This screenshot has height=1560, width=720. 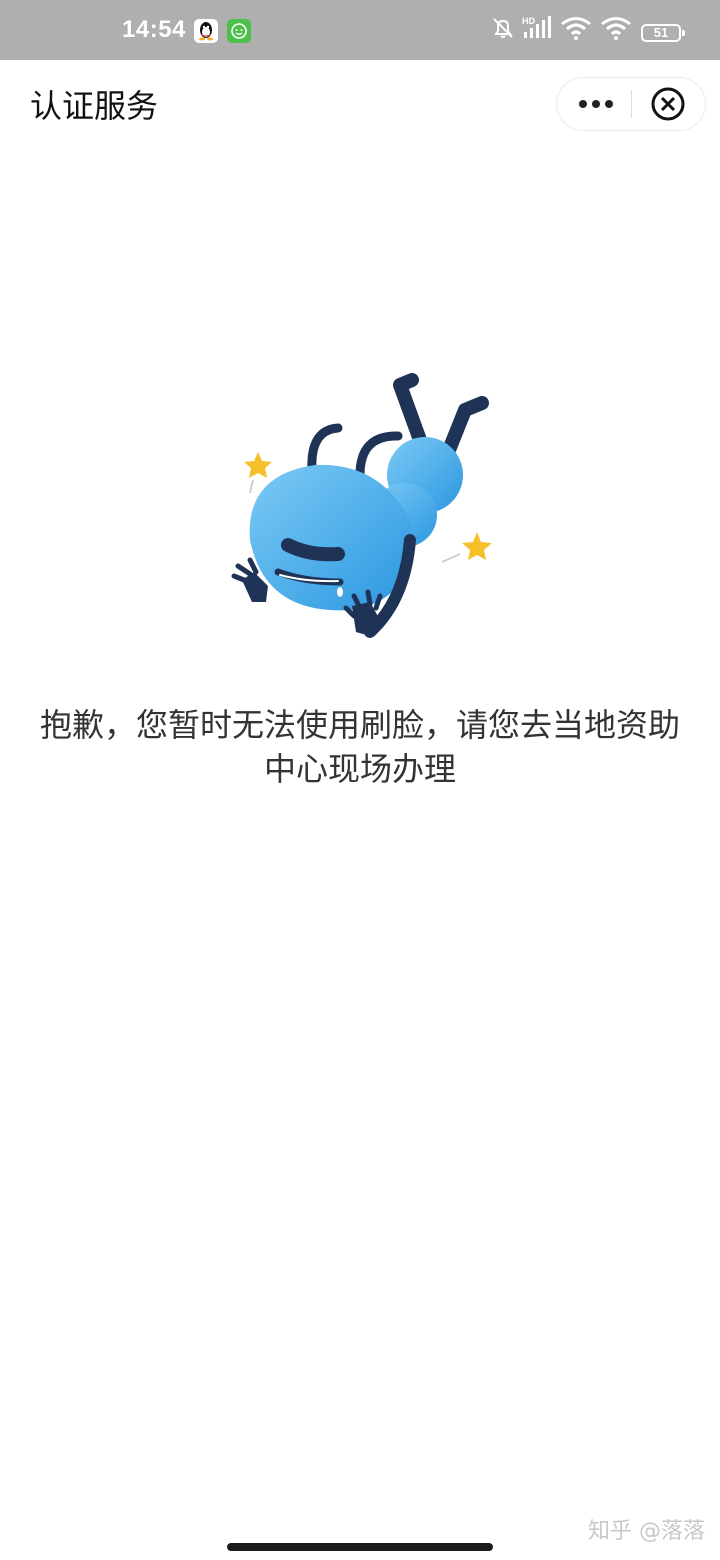 What do you see at coordinates (646, 1531) in the screenshot?
I see `watermark: 知乎 @落落` at bounding box center [646, 1531].